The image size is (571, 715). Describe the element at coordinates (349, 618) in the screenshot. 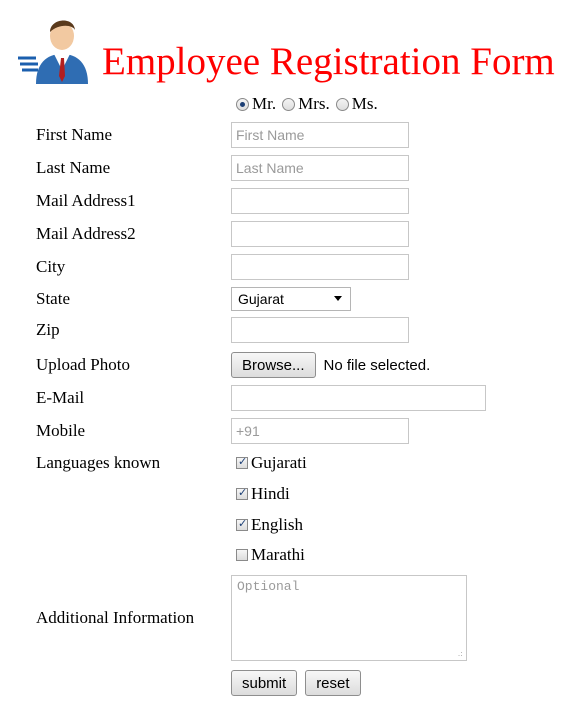

I see `additional-info-textarea: Optional .:` at that location.